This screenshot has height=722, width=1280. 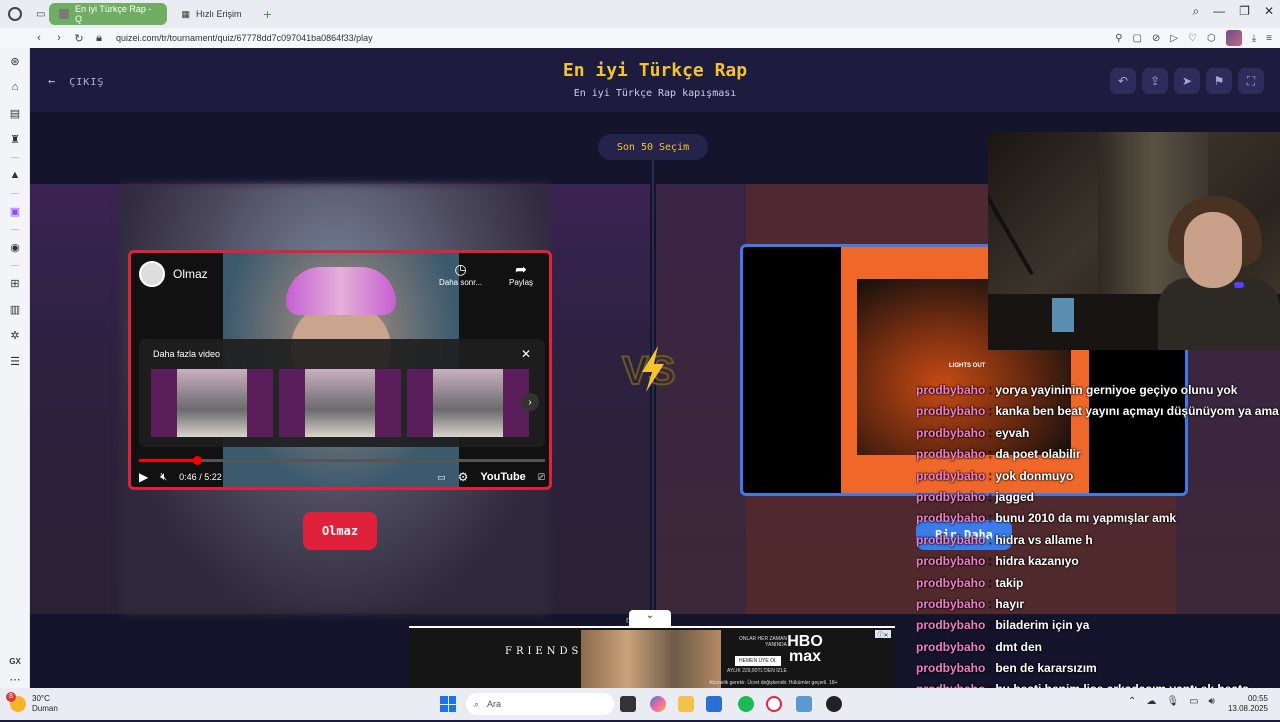 What do you see at coordinates (59, 38) in the screenshot?
I see `forward-icon: ›` at bounding box center [59, 38].